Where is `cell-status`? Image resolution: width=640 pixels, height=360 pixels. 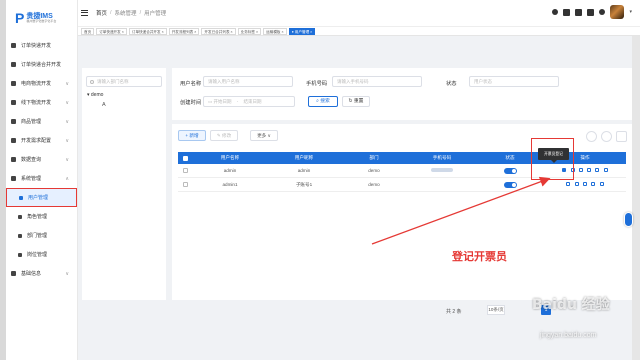 cell-status is located at coordinates (510, 184).